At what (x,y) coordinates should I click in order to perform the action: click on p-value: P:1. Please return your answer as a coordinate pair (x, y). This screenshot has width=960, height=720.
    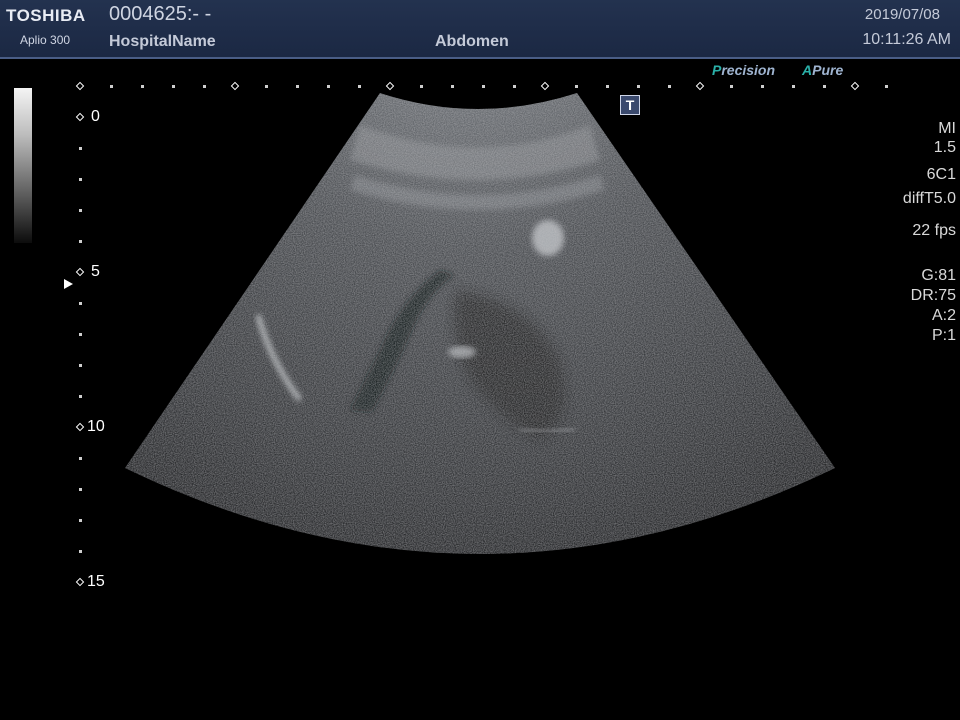
    Looking at the image, I should click on (943, 335).